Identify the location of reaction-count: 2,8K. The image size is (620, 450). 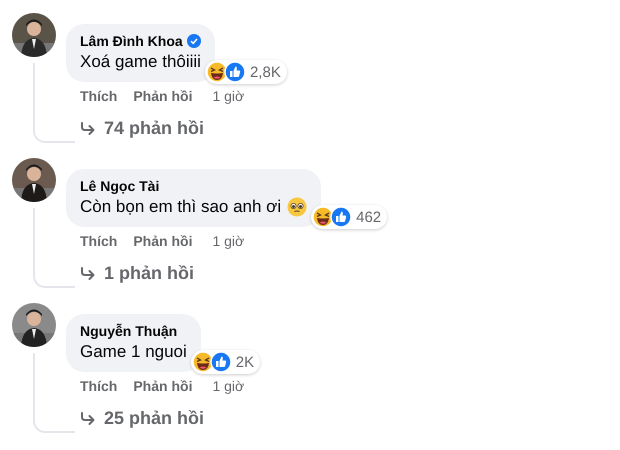
(265, 72).